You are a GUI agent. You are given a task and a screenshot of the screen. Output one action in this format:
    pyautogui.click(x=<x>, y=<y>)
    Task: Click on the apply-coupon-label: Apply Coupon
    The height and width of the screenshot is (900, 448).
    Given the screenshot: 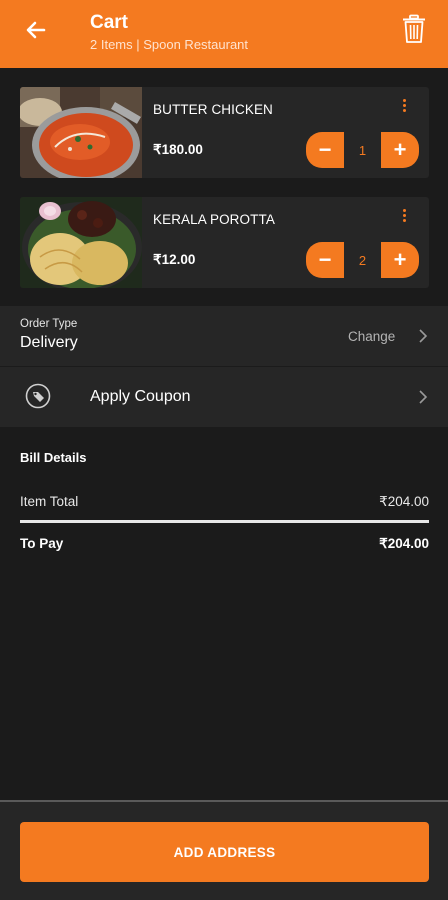 What is the action you would take?
    pyautogui.click(x=140, y=396)
    